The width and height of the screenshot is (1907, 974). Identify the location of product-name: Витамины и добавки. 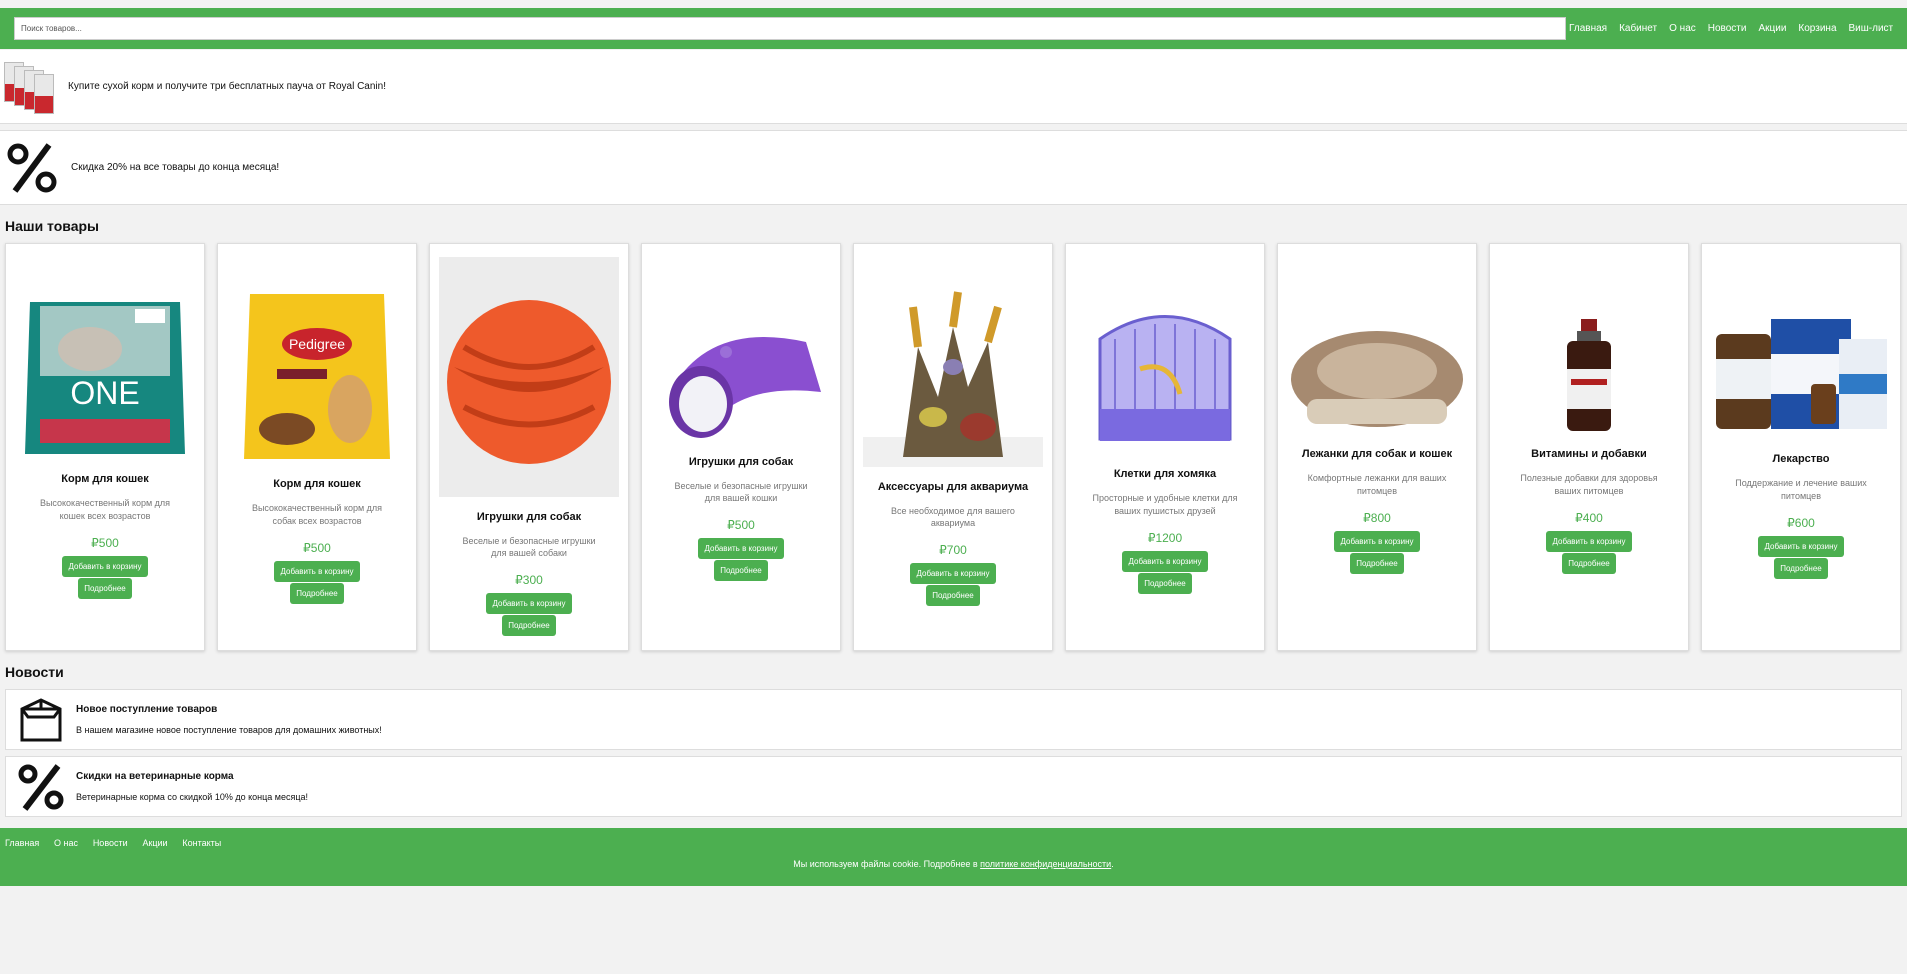
(1589, 454).